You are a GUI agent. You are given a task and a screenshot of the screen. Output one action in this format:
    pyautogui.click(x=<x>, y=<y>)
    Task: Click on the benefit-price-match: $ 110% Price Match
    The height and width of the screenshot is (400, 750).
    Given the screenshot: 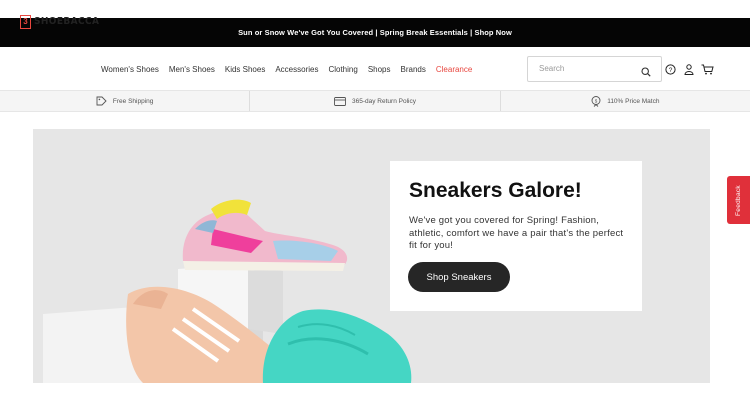 What is the action you would take?
    pyautogui.click(x=625, y=101)
    